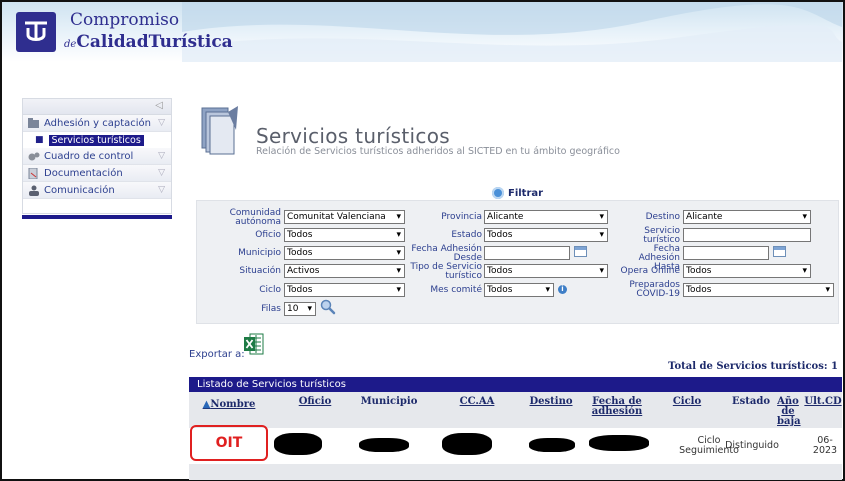 The width and height of the screenshot is (845, 481). What do you see at coordinates (726, 253) in the screenshot?
I see `fecha-hasta-input` at bounding box center [726, 253].